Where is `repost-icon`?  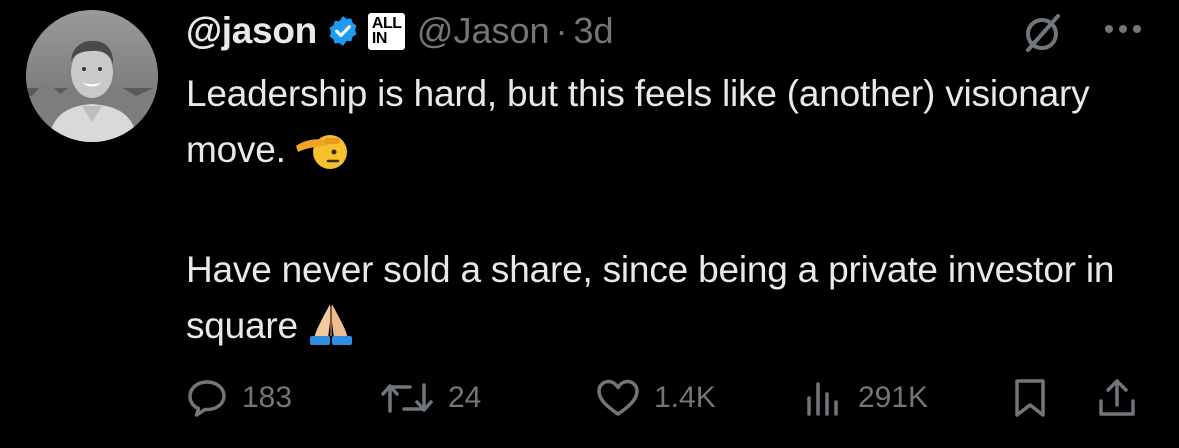 repost-icon is located at coordinates (407, 398).